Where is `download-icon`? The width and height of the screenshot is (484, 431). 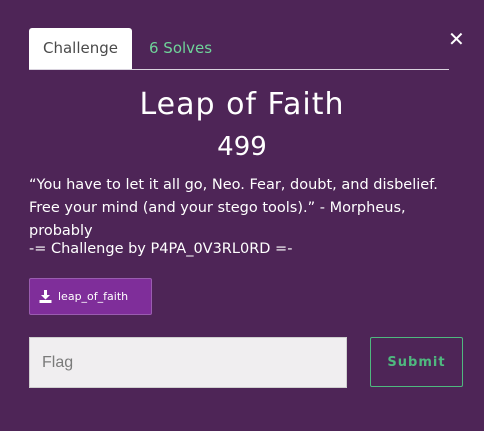
download-icon is located at coordinates (45, 296).